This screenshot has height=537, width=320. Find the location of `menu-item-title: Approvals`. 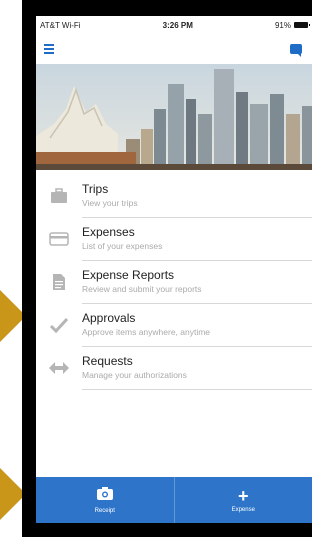

menu-item-title: Approvals is located at coordinates (109, 317).